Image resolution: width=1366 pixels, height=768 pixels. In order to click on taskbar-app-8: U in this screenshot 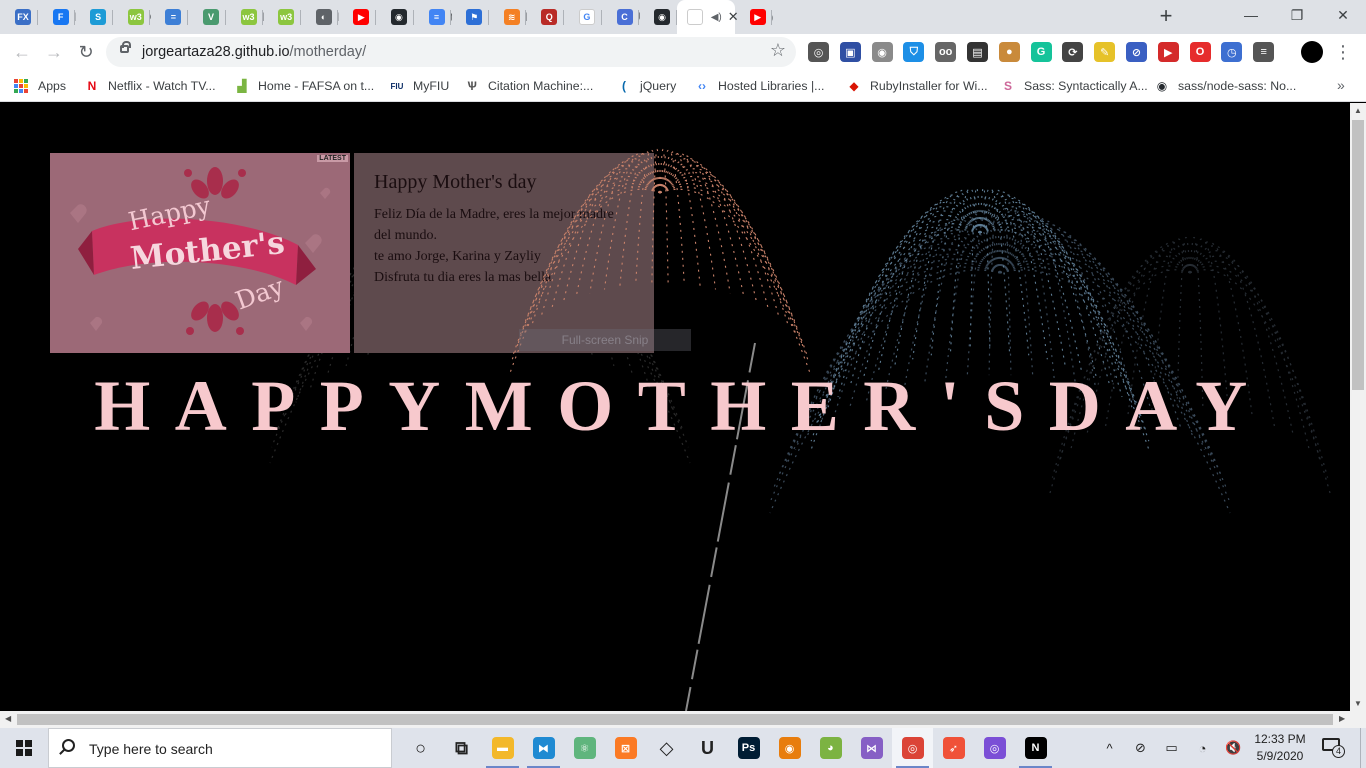, I will do `click(707, 748)`.